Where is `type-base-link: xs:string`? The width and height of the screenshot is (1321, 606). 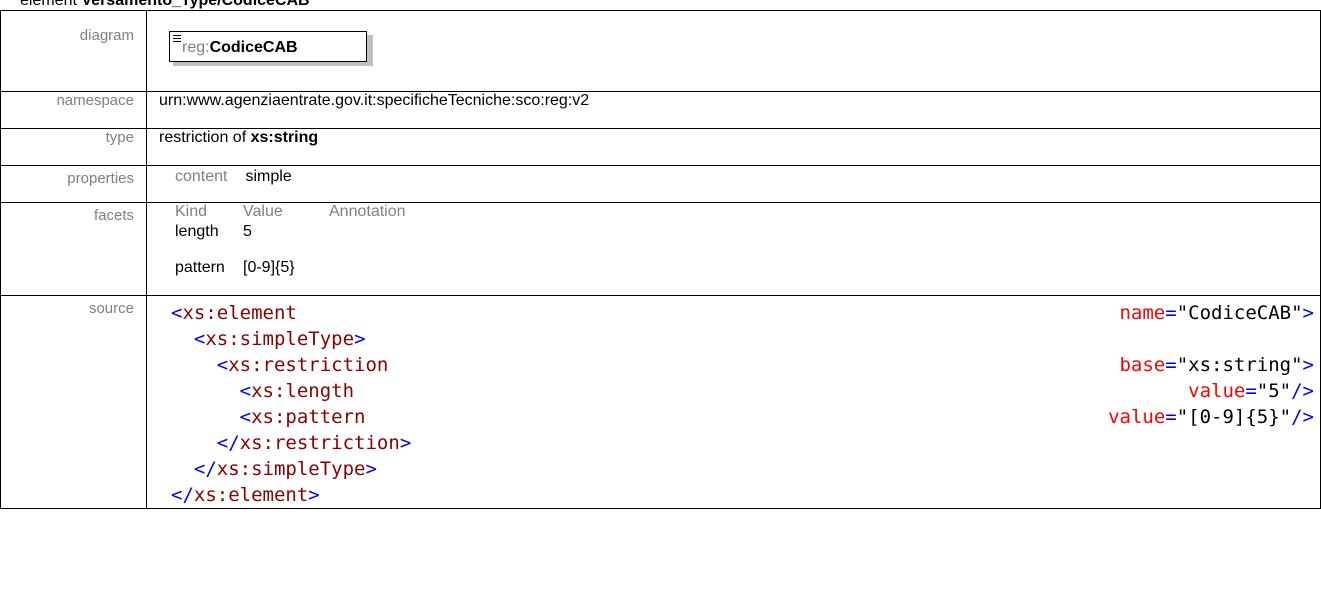
type-base-link: xs:string is located at coordinates (285, 137).